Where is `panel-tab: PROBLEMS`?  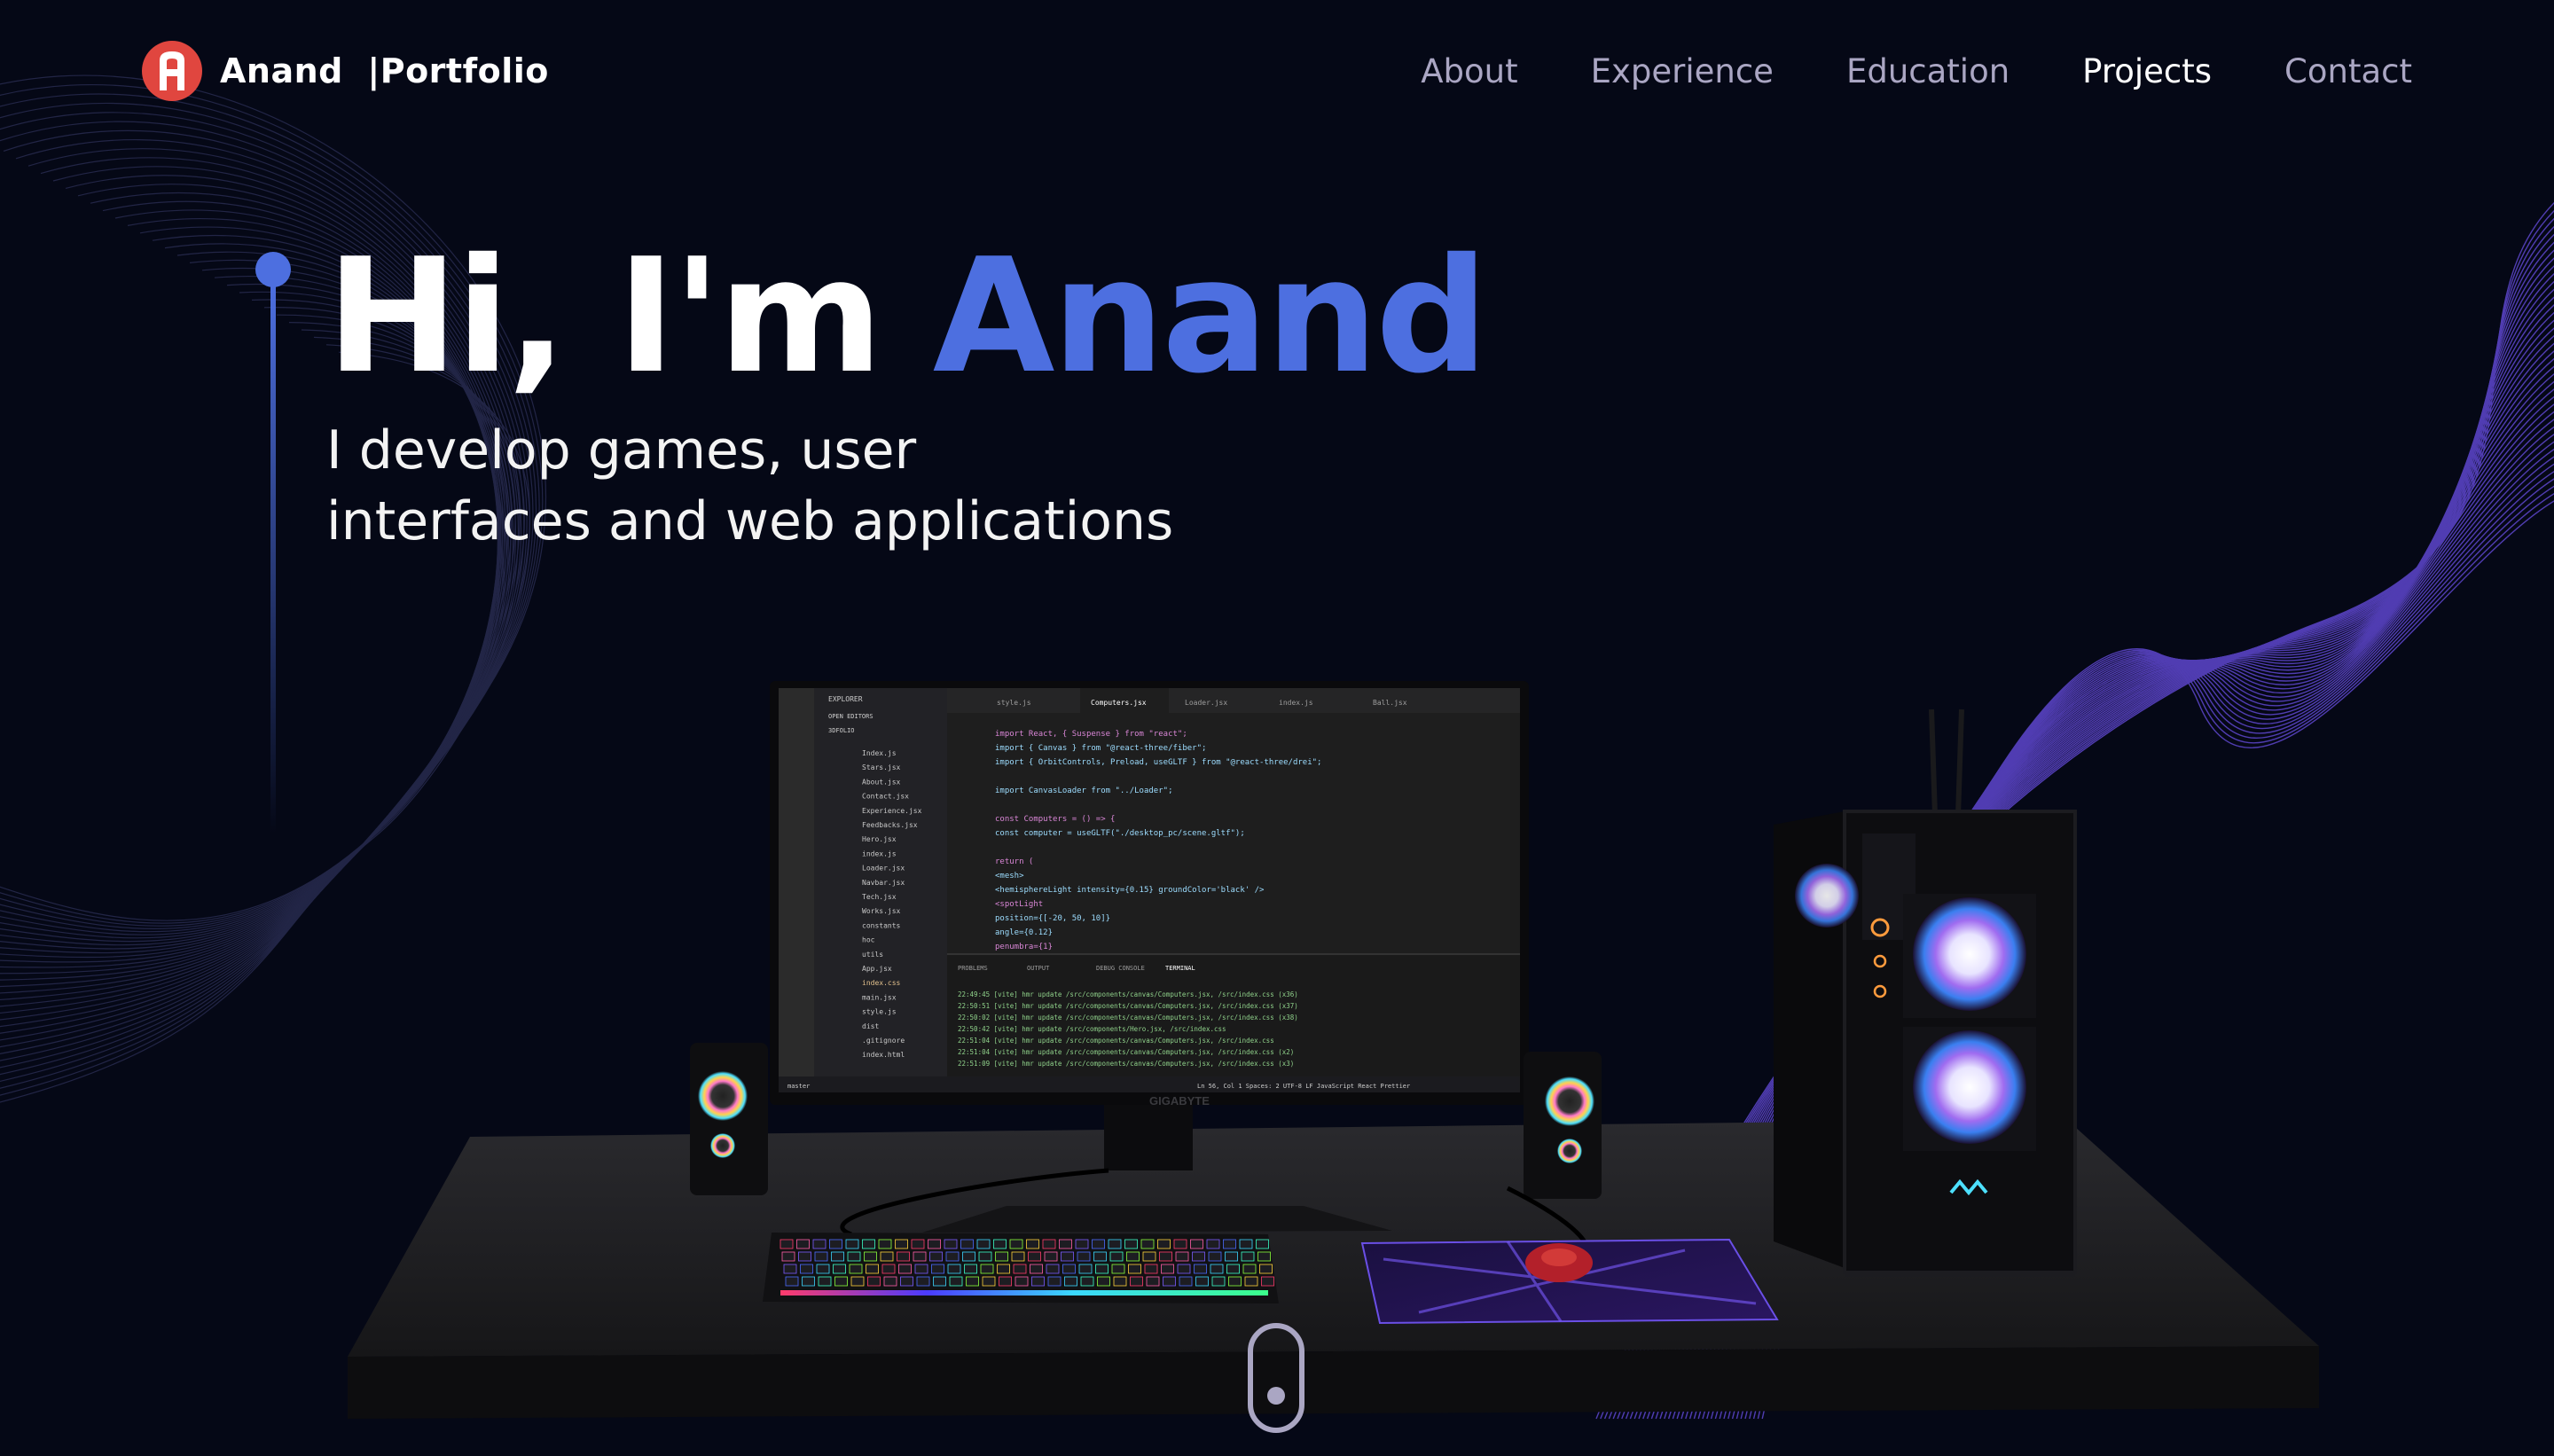 panel-tab: PROBLEMS is located at coordinates (973, 968).